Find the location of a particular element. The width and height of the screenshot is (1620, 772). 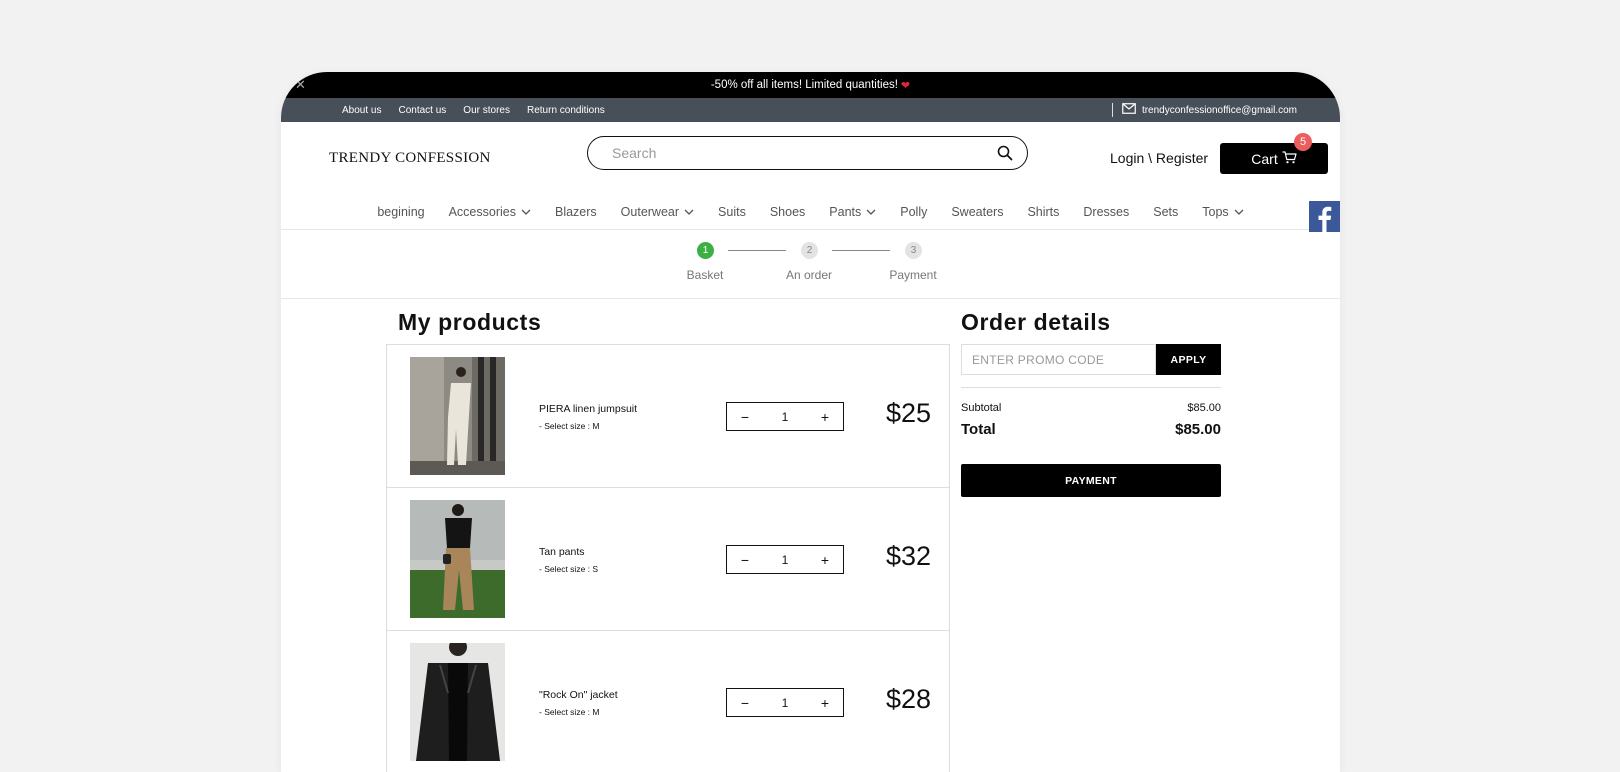

product-row: Tan pants - Select size : S − 1 + $32 is located at coordinates (668, 558).